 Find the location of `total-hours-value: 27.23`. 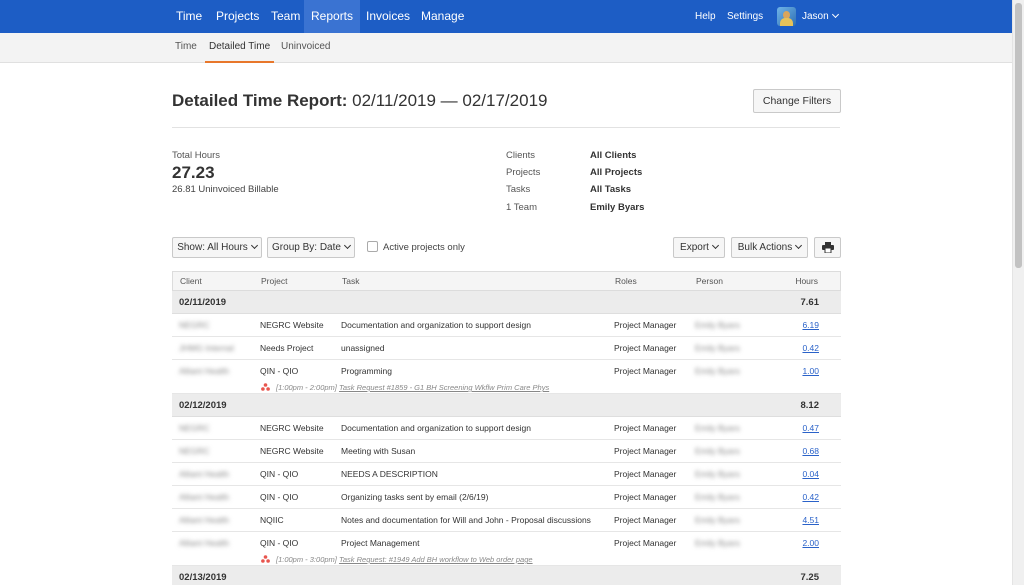

total-hours-value: 27.23 is located at coordinates (193, 172).